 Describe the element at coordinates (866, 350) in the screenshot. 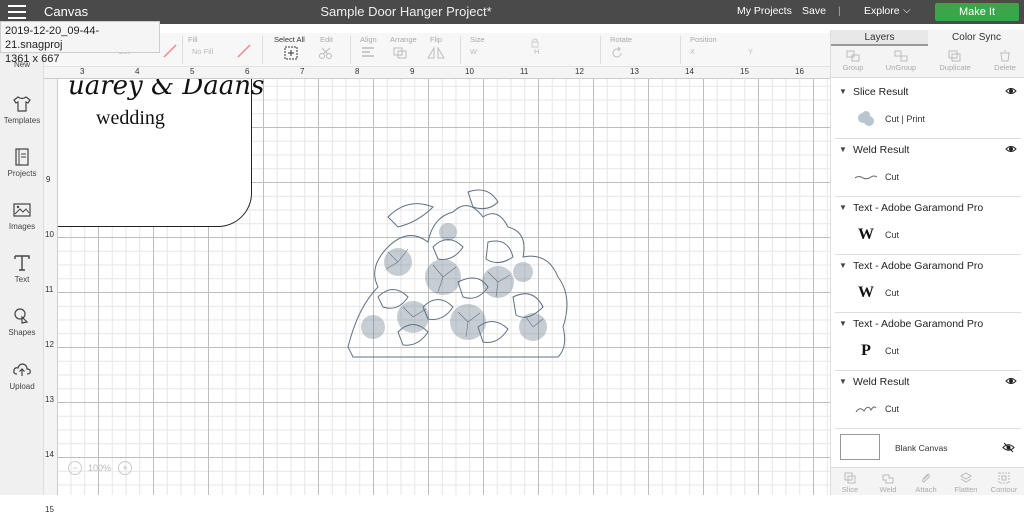

I see `layer-thumbnail: P` at that location.